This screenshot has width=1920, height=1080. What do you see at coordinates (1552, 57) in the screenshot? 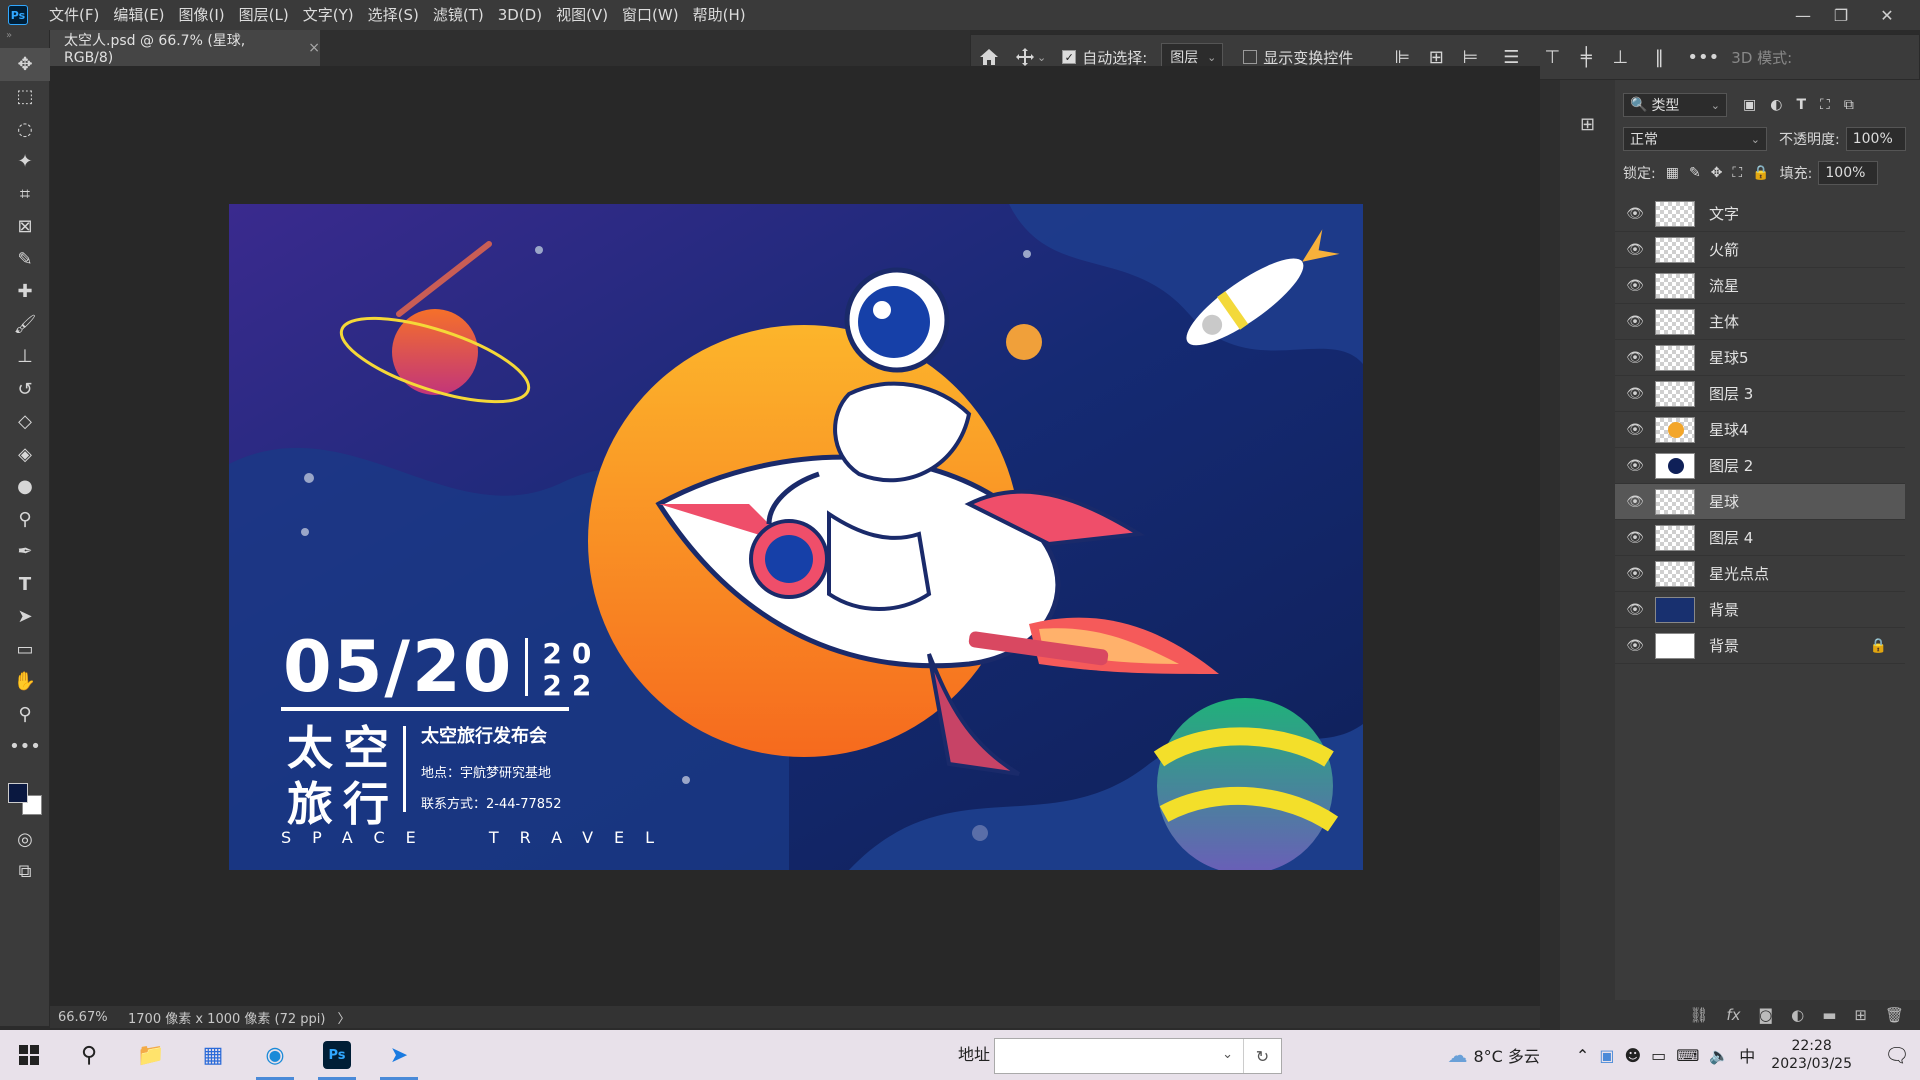
I see `align-top-icon: ⊤` at bounding box center [1552, 57].